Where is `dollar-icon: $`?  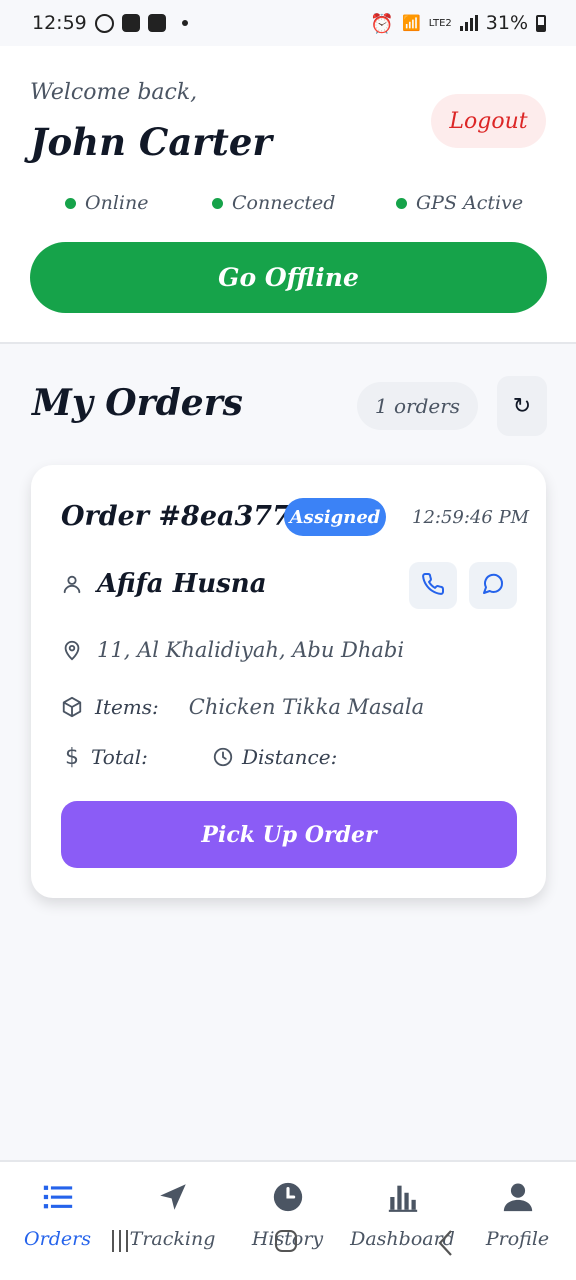 dollar-icon: $ is located at coordinates (72, 757).